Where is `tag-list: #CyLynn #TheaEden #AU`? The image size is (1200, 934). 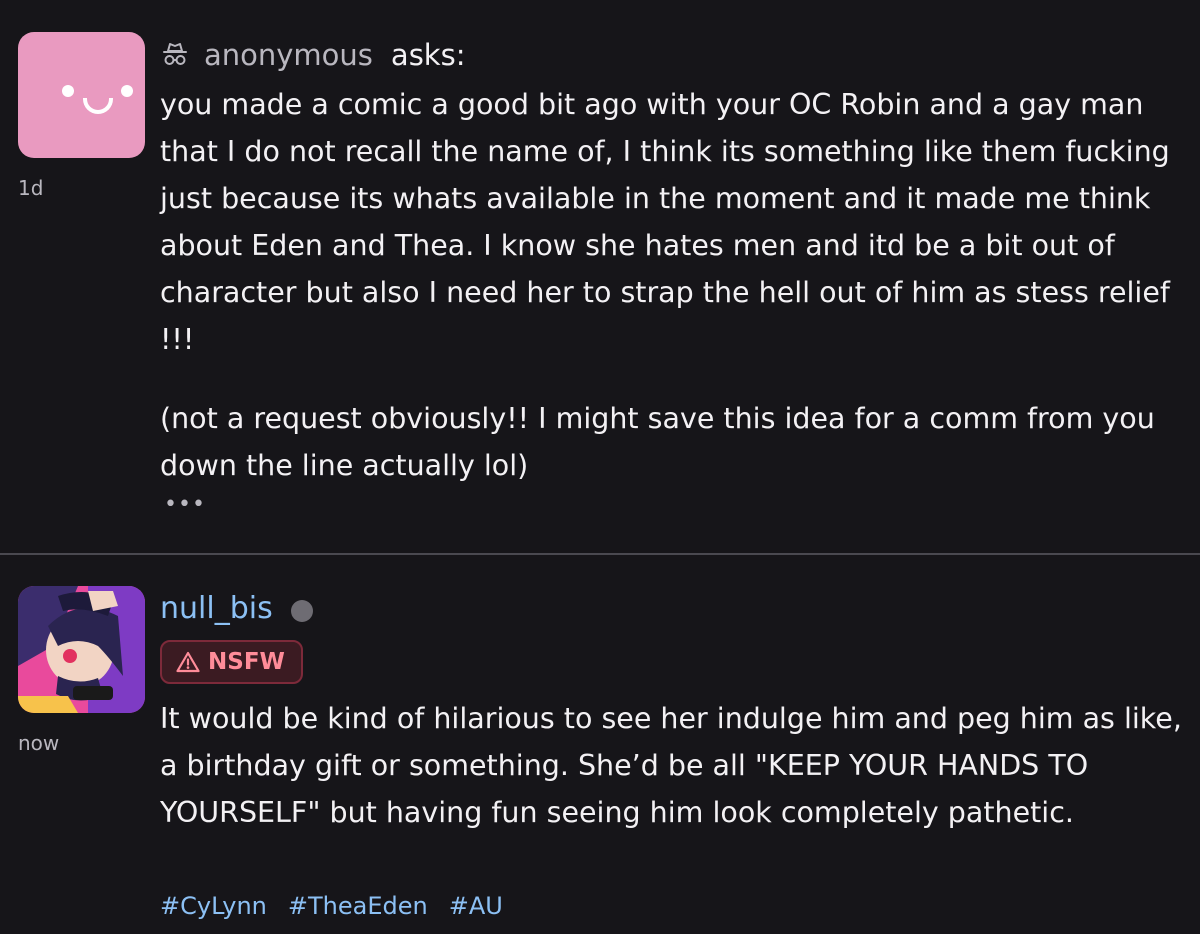 tag-list: #CyLynn #TheaEden #AU is located at coordinates (331, 906).